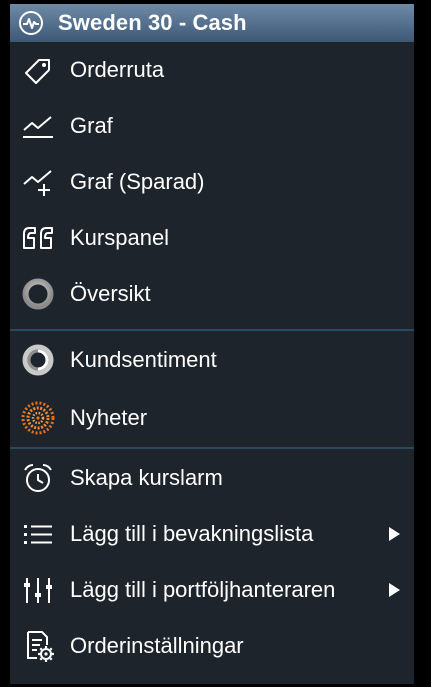  I want to click on menu-item-kundsentiment: Kundsentiment, so click(212, 360).